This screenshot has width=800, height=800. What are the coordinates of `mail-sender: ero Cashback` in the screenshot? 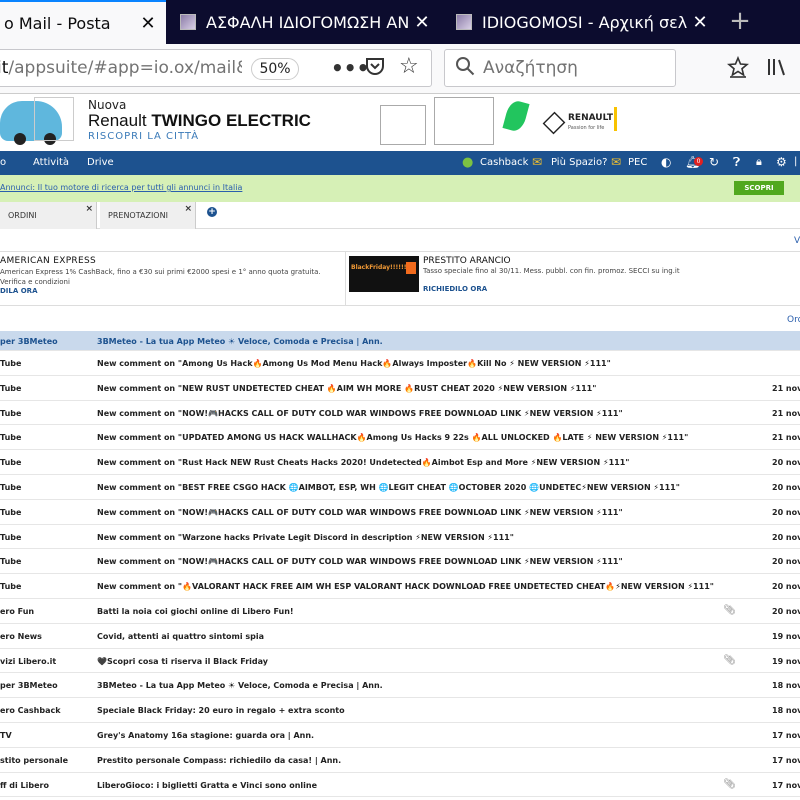 It's located at (30, 711).